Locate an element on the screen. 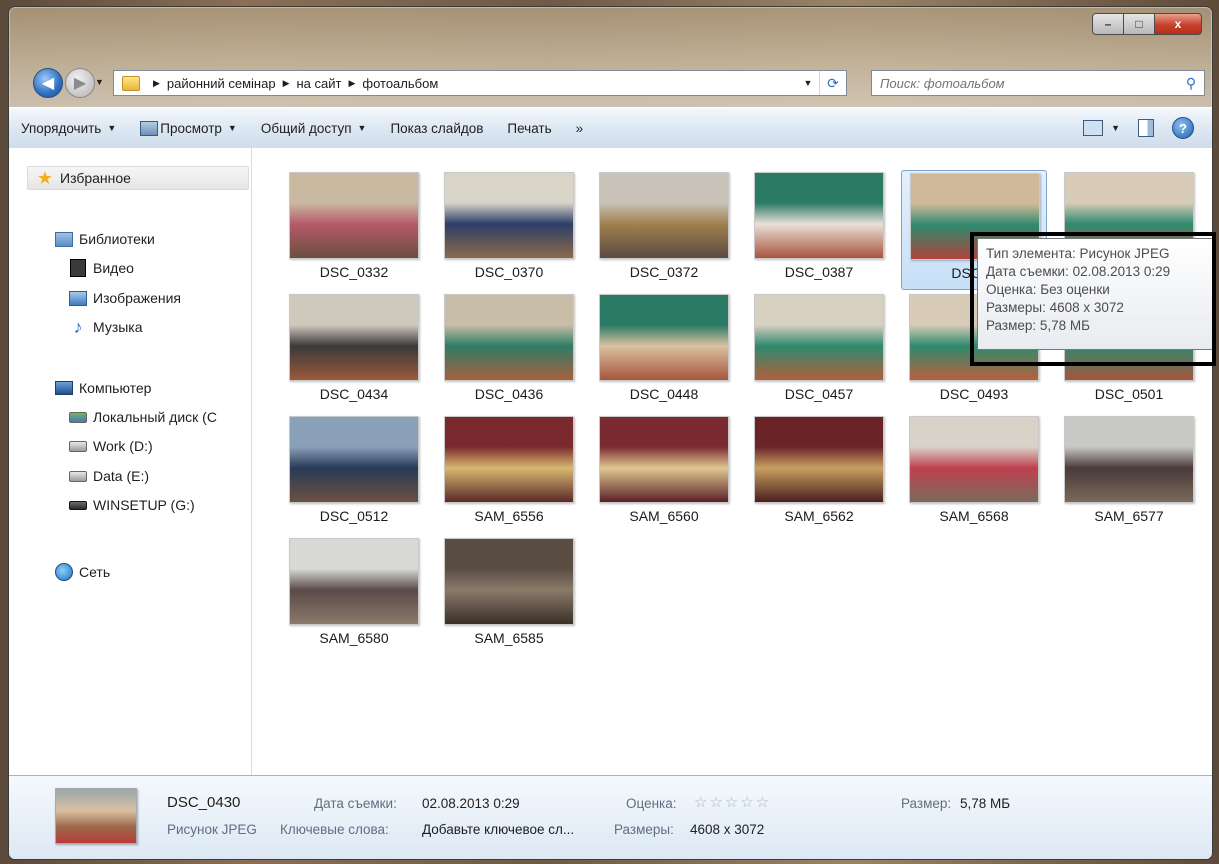 This screenshot has height=864, width=1219. search-icon: ⚲ is located at coordinates (1191, 83).